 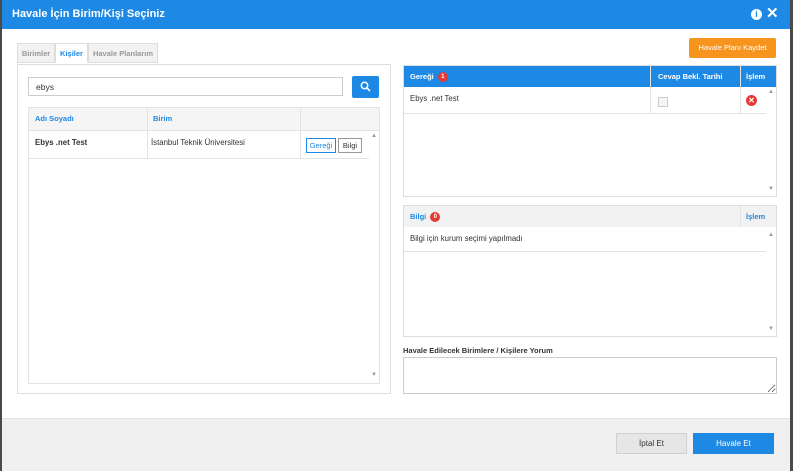 What do you see at coordinates (185, 86) in the screenshot?
I see `search-input` at bounding box center [185, 86].